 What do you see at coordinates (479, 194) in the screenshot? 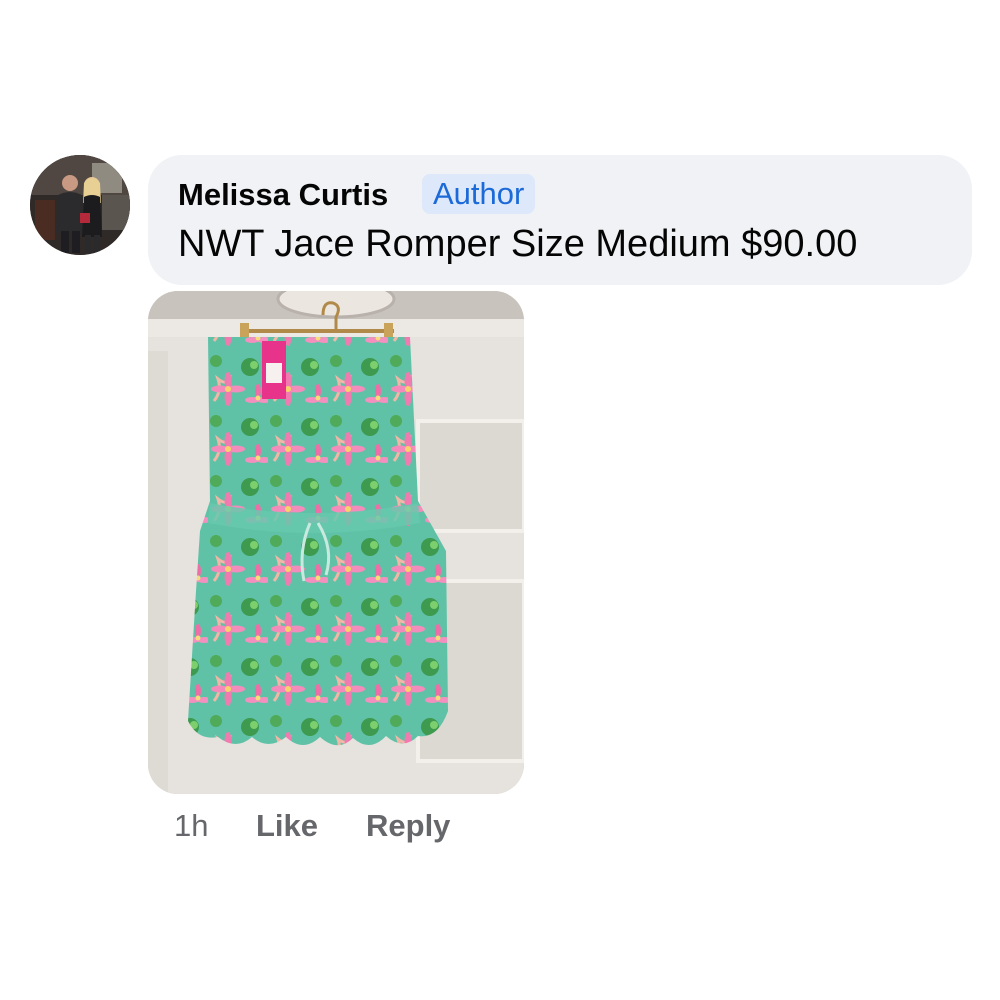
I see `author-badge: Author` at bounding box center [479, 194].